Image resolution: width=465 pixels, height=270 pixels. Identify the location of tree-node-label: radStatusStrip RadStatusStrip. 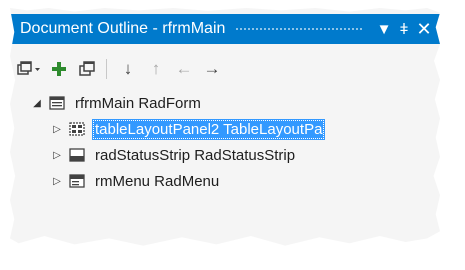
(195, 155).